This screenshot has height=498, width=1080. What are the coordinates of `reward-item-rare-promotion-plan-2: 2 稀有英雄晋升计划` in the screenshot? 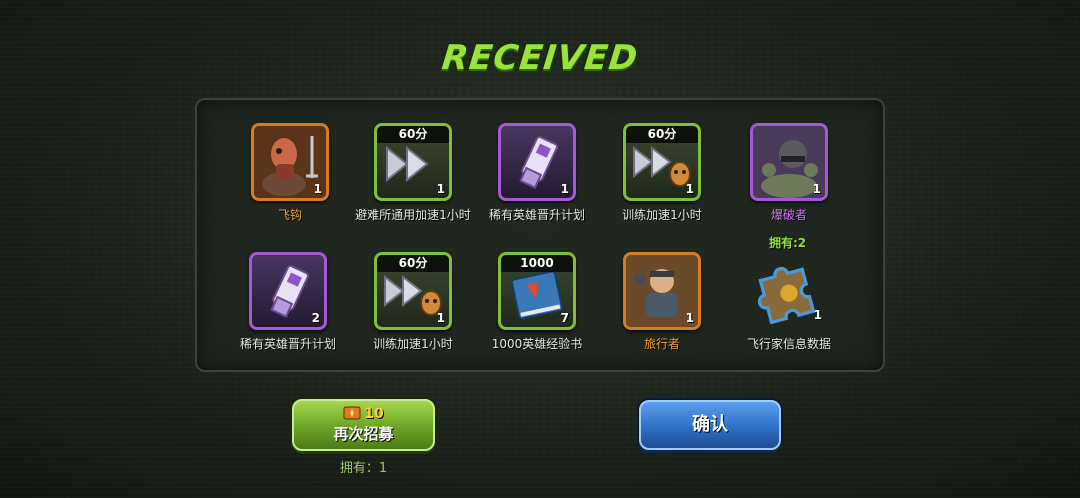 It's located at (288, 302).